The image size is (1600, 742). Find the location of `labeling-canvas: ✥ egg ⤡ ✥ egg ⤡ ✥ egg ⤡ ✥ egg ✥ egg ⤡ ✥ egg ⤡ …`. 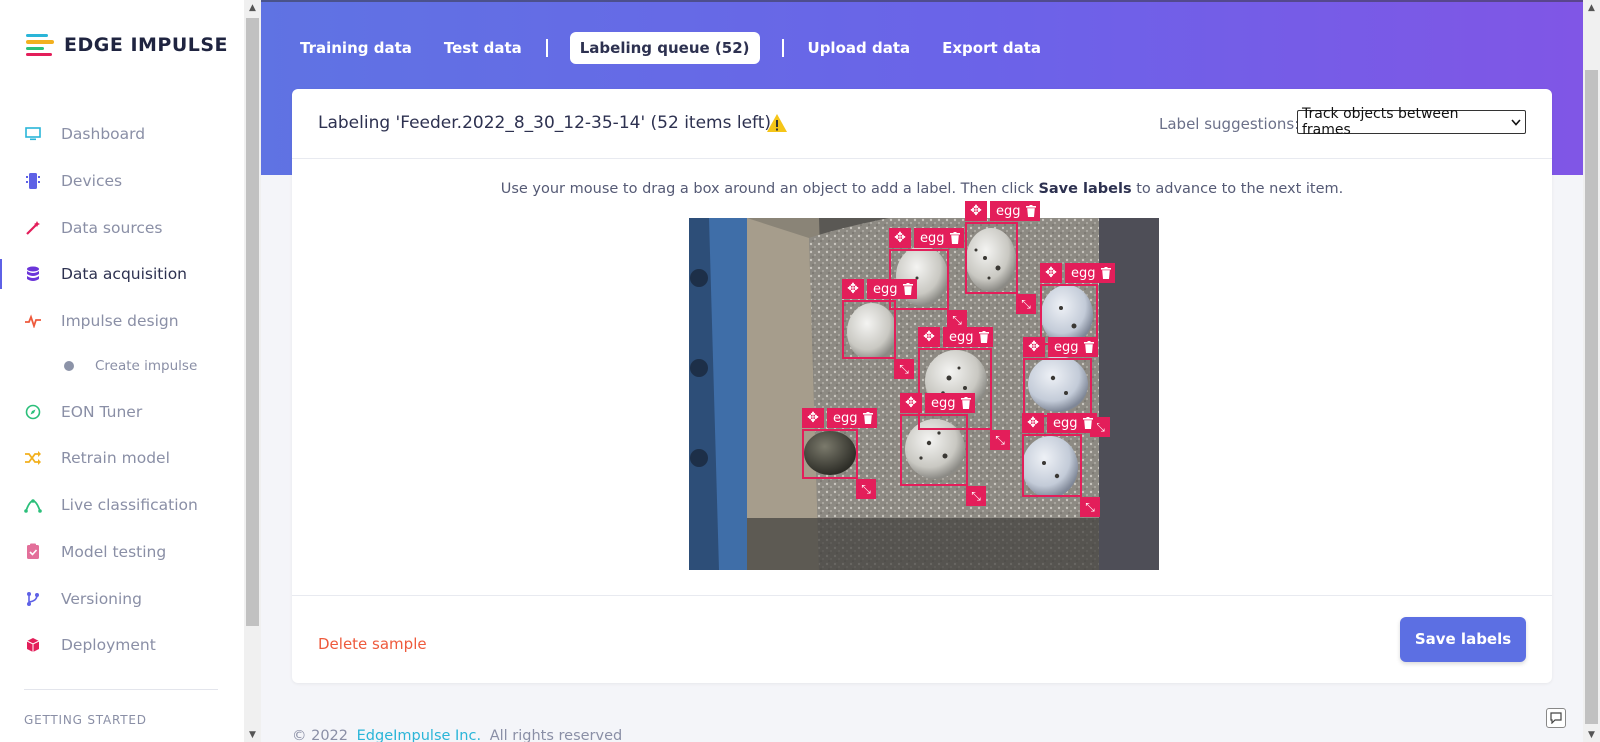

labeling-canvas: ✥ egg ⤡ ✥ egg ⤡ ✥ egg ⤡ ✥ egg ✥ egg ⤡ ✥ egg ⤡ … is located at coordinates (924, 385).